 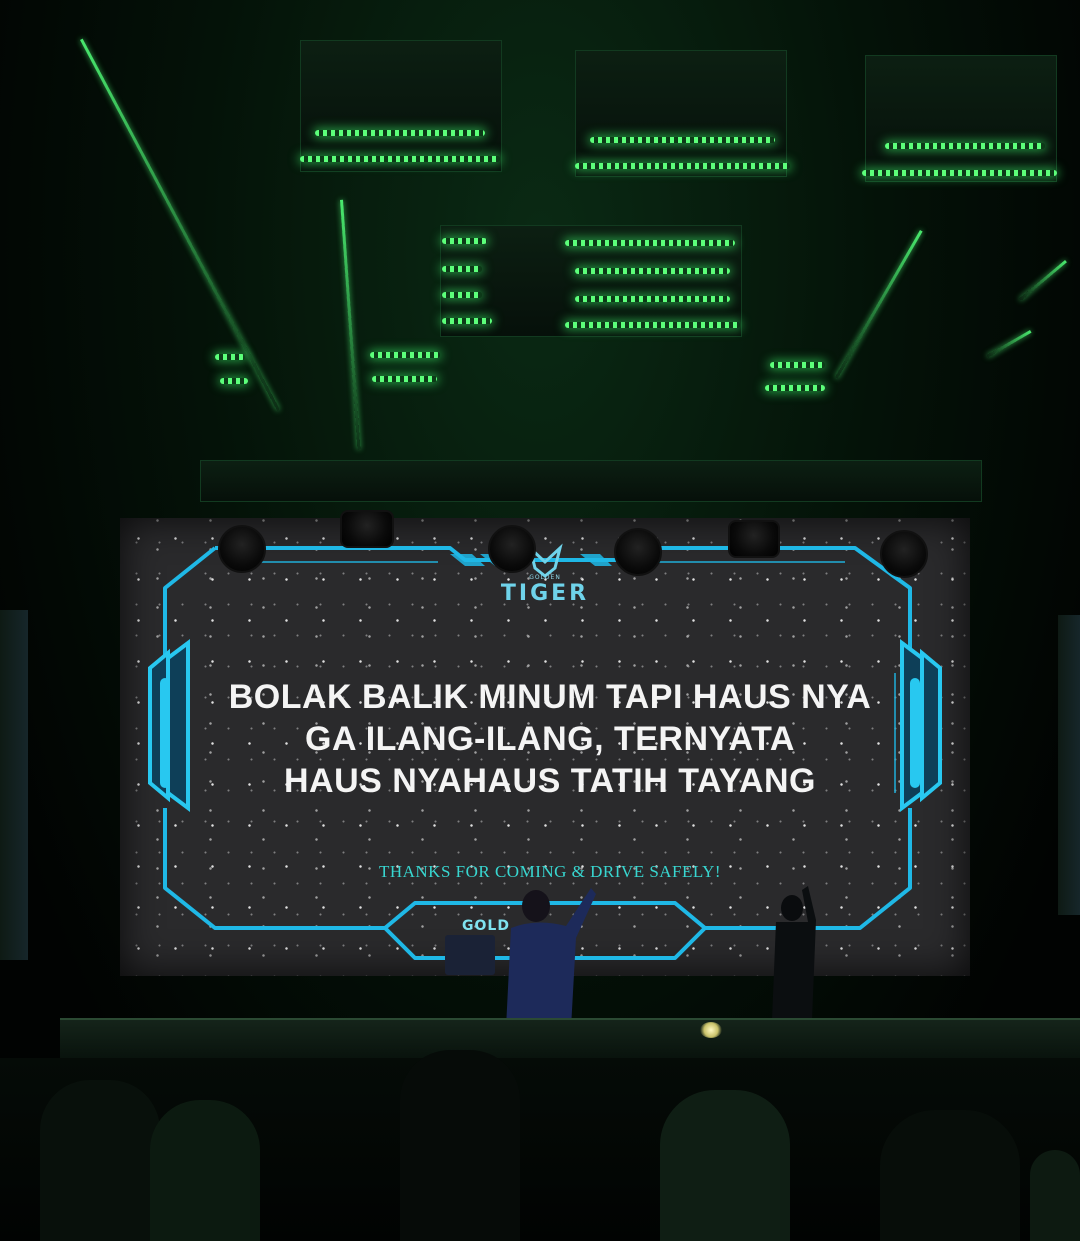 What do you see at coordinates (711, 1030) in the screenshot?
I see `stage-lamp` at bounding box center [711, 1030].